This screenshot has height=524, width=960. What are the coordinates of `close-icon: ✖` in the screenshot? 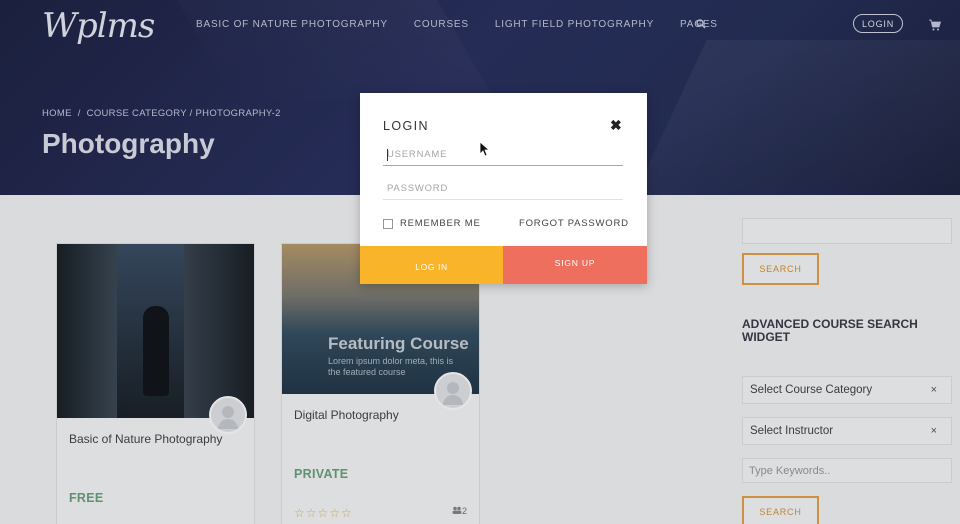 It's located at (617, 125).